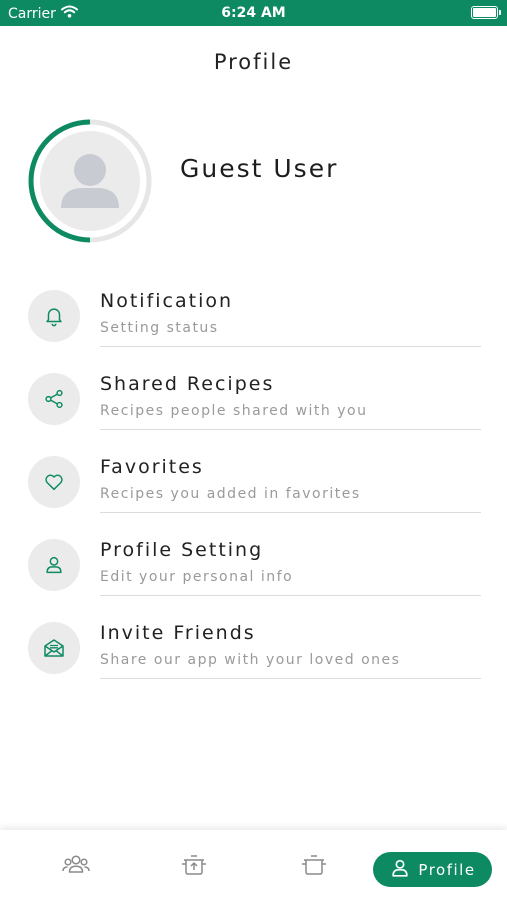 The height and width of the screenshot is (900, 507). What do you see at coordinates (54, 565) in the screenshot?
I see `user-icon` at bounding box center [54, 565].